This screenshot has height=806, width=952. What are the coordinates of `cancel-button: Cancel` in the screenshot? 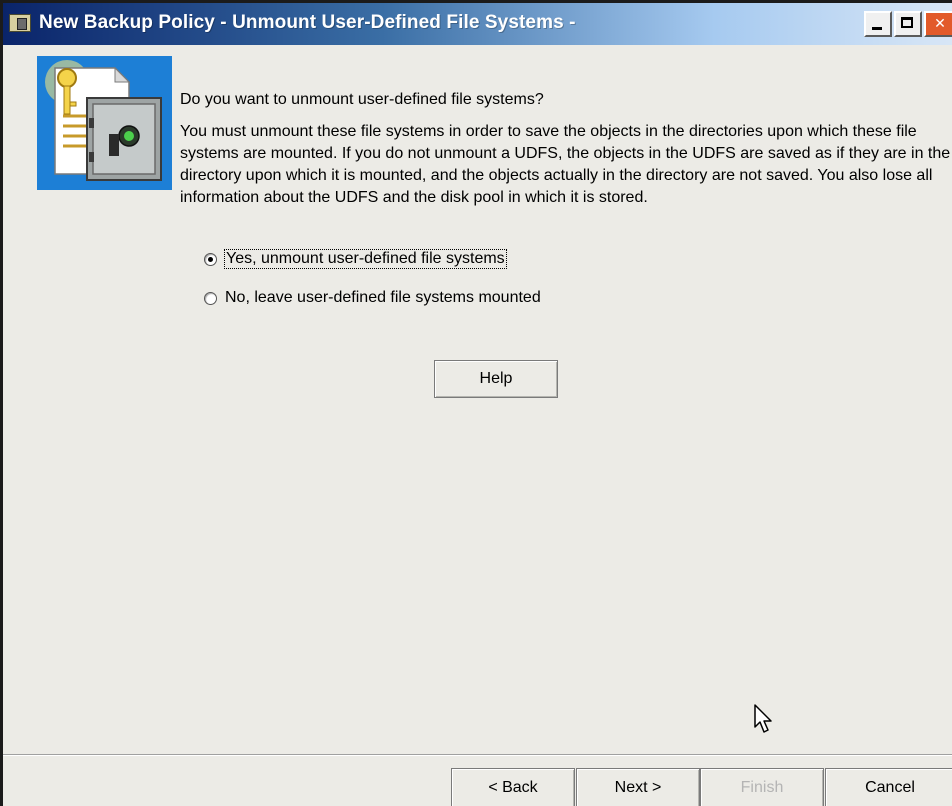 It's located at (888, 787).